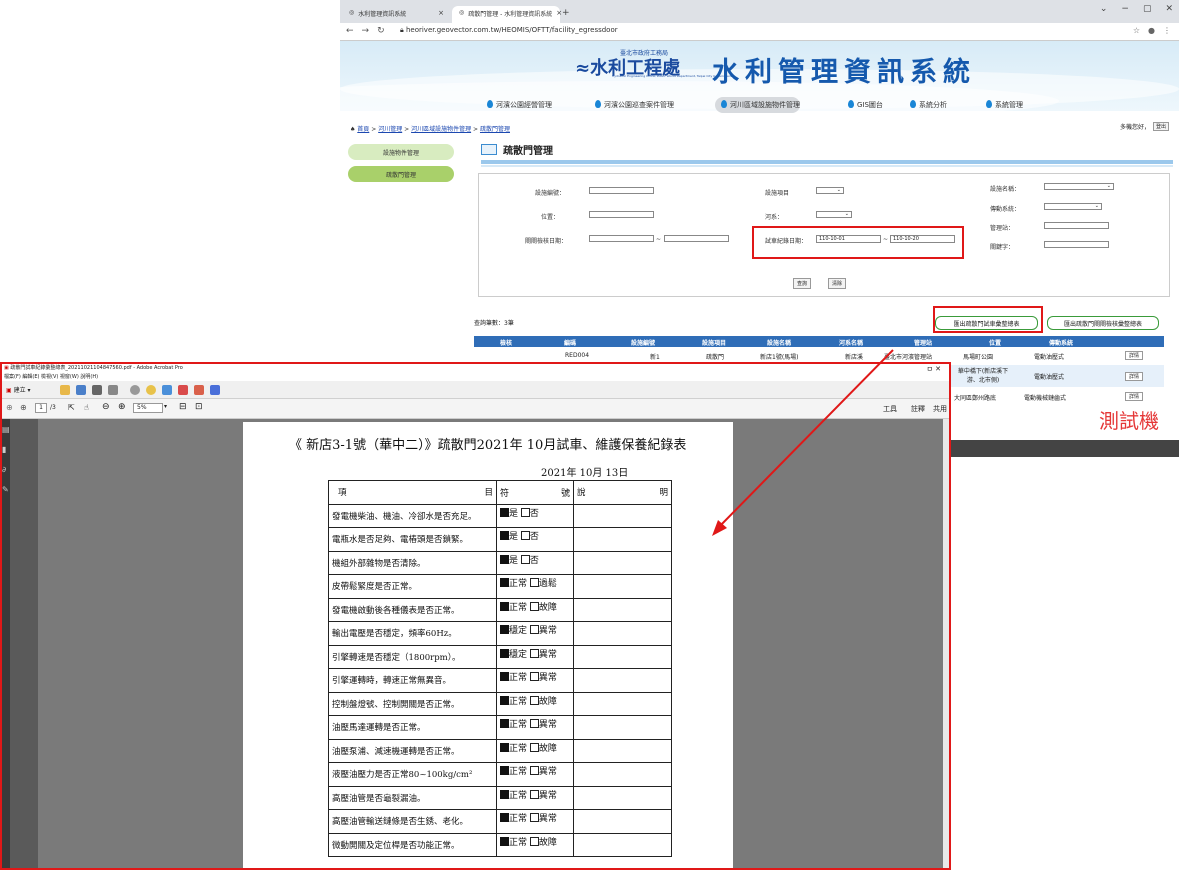 This screenshot has width=1179, height=870. Describe the element at coordinates (122, 407) in the screenshot. I see `zoom-in-icon: ⊕` at that location.